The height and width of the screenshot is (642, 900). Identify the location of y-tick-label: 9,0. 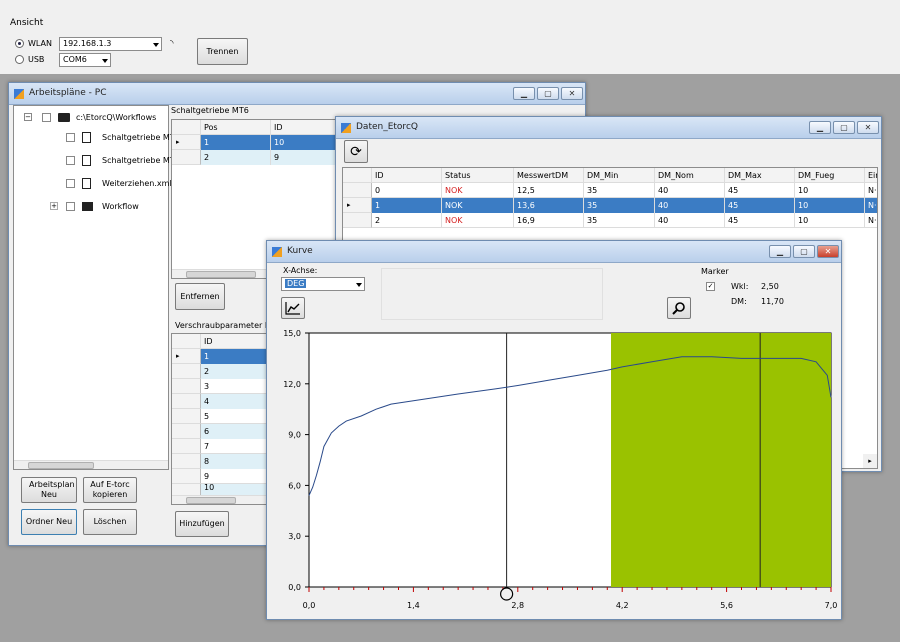
(294, 435).